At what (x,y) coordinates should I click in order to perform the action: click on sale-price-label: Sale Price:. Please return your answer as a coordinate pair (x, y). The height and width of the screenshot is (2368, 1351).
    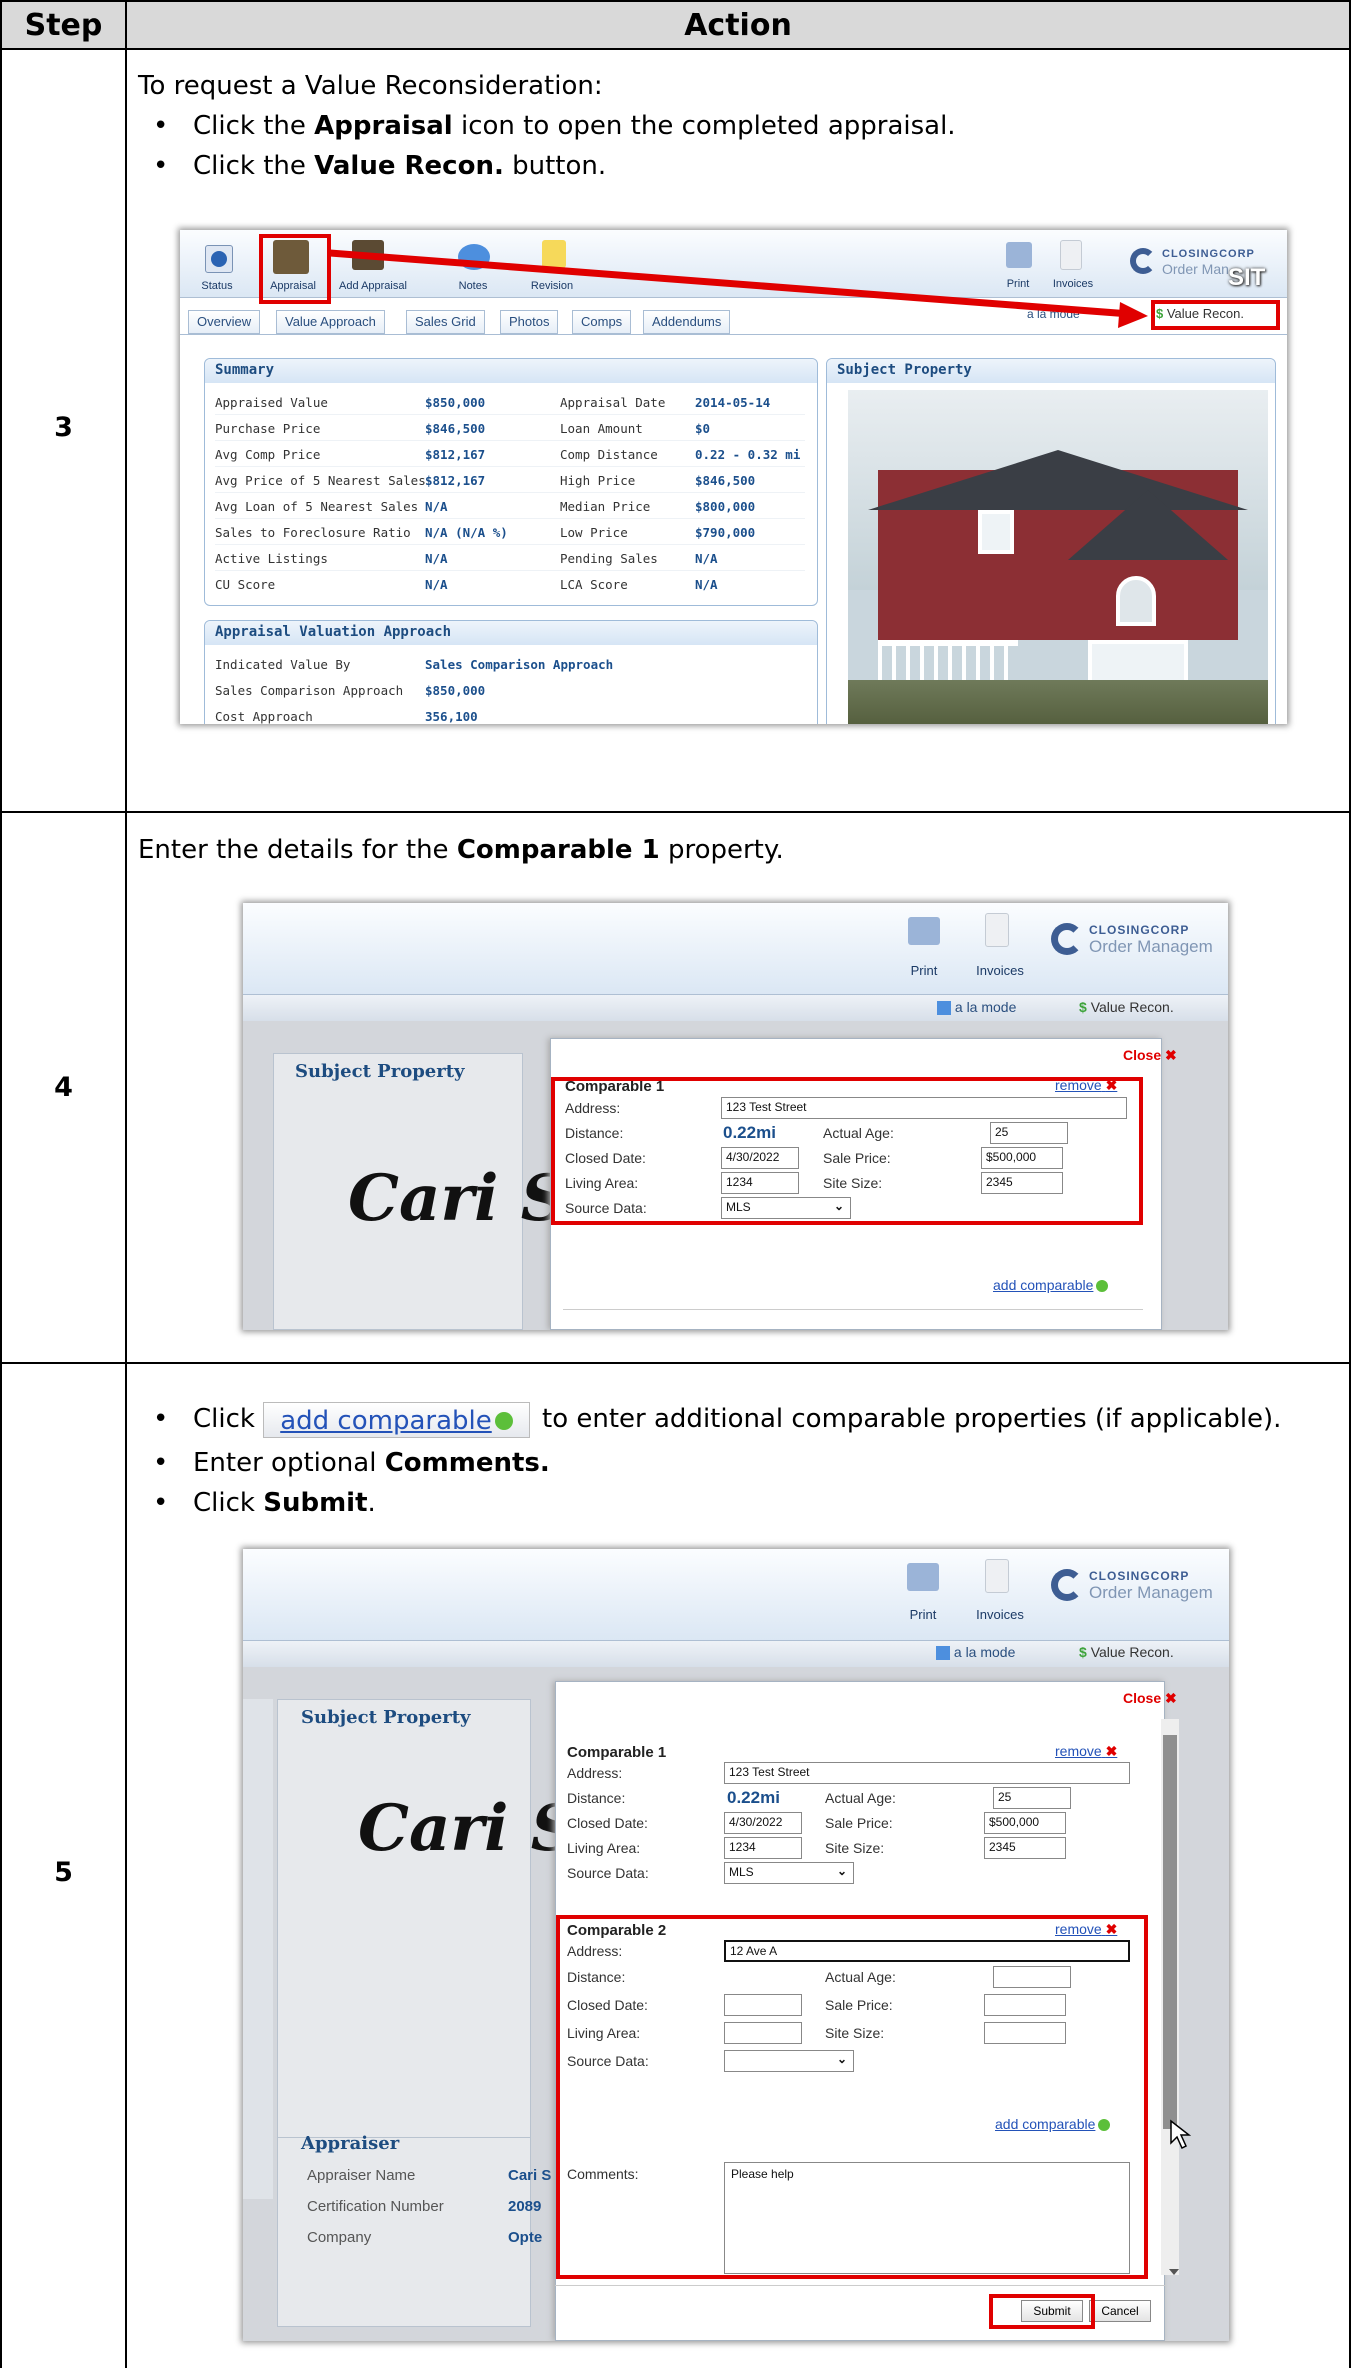
    Looking at the image, I should click on (859, 1823).